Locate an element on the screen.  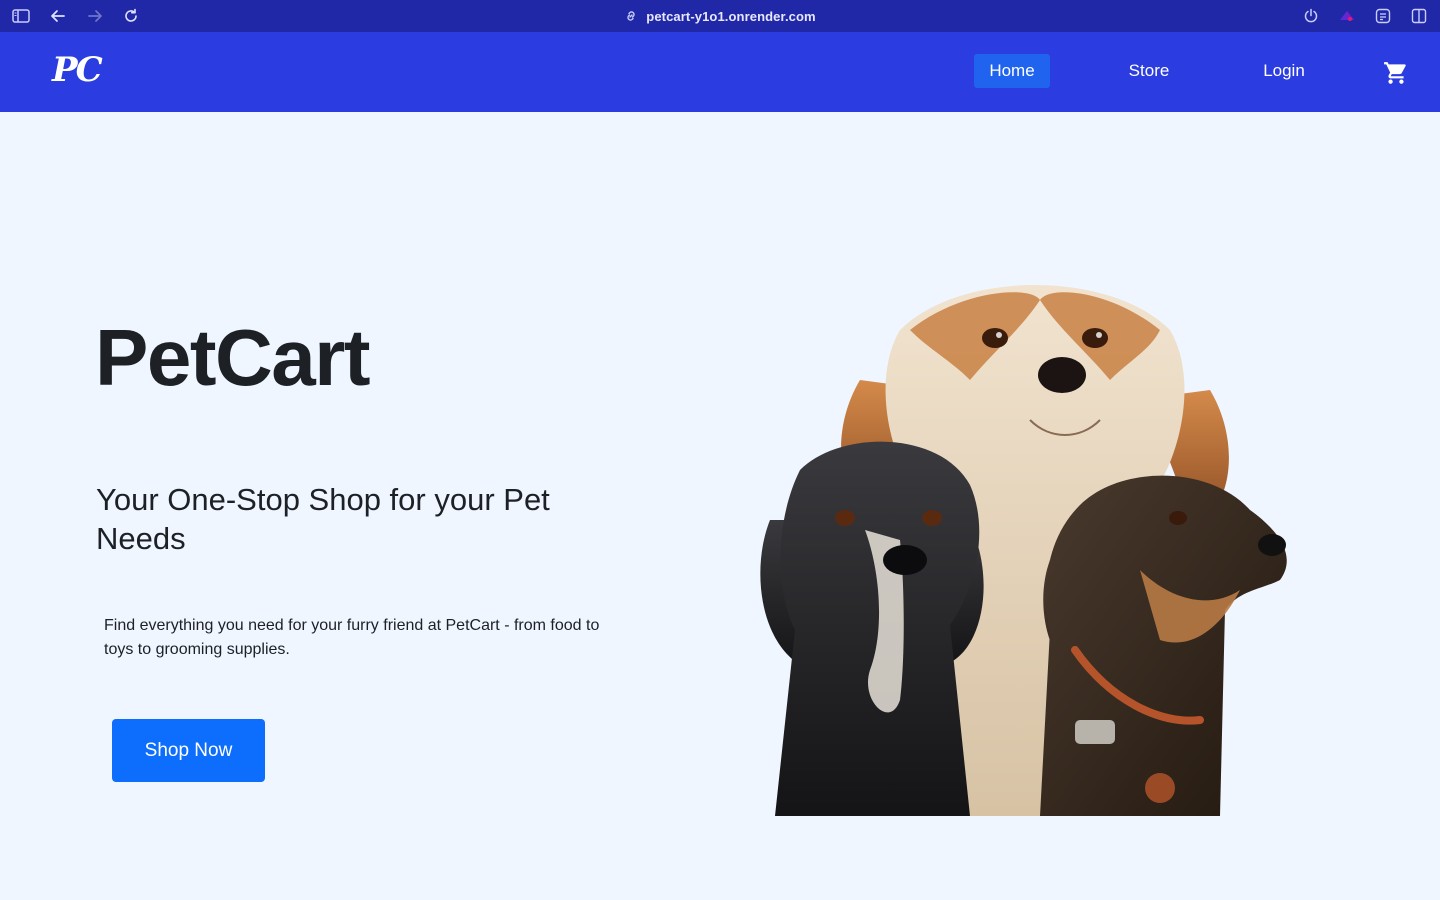
shop-now-button: Shop Now is located at coordinates (188, 750).